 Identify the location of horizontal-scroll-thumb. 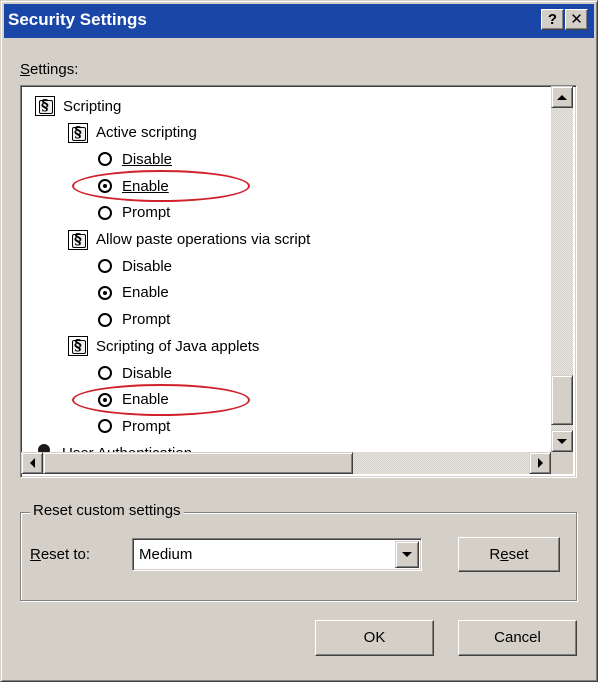
(198, 463).